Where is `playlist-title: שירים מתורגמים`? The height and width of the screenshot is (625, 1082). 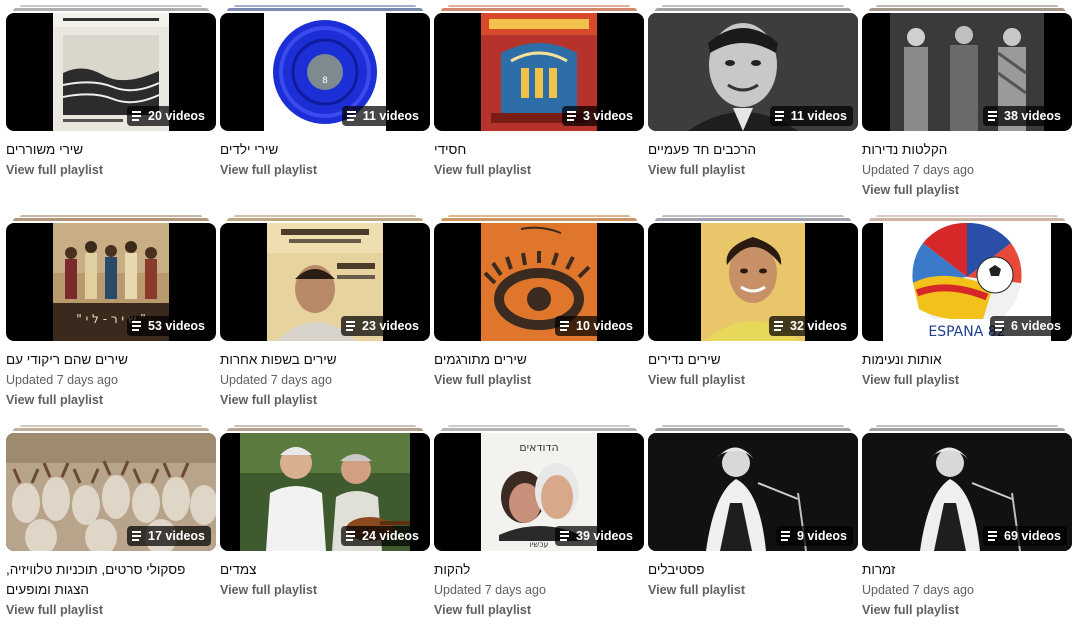 playlist-title: שירים מתורגמים is located at coordinates (539, 360).